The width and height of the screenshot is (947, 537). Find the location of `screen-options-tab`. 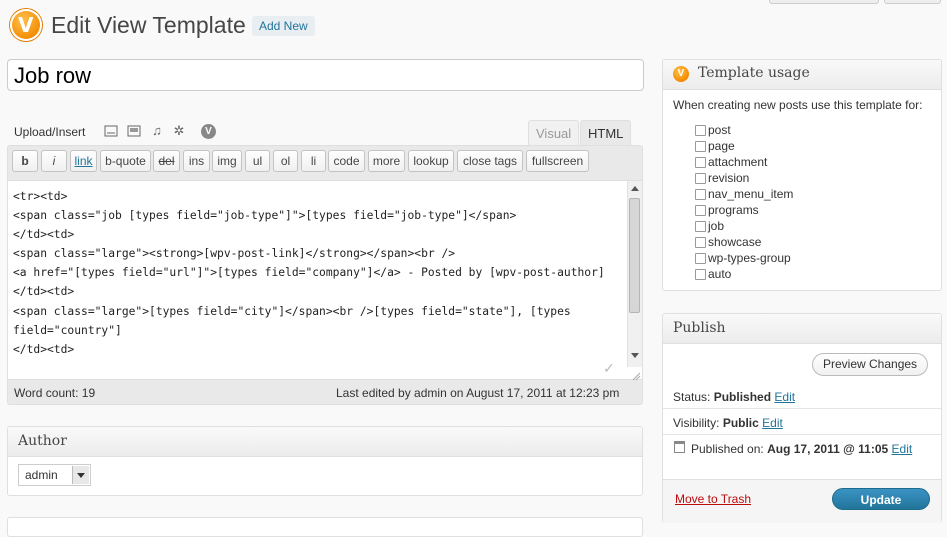

screen-options-tab is located at coordinates (824, 2).